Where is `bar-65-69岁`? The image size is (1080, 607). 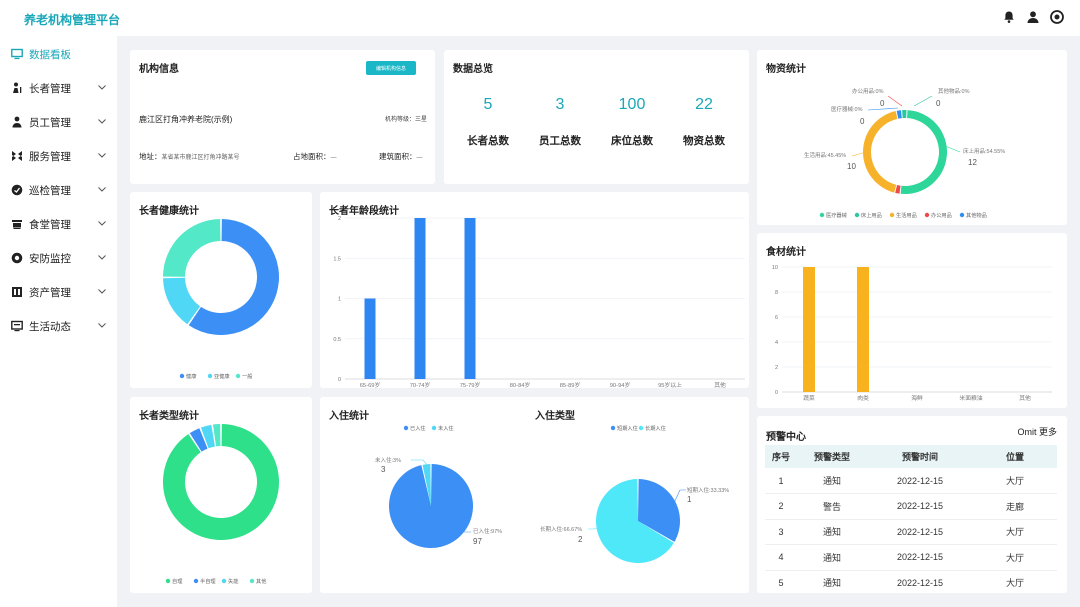 bar-65-69岁 is located at coordinates (370, 338).